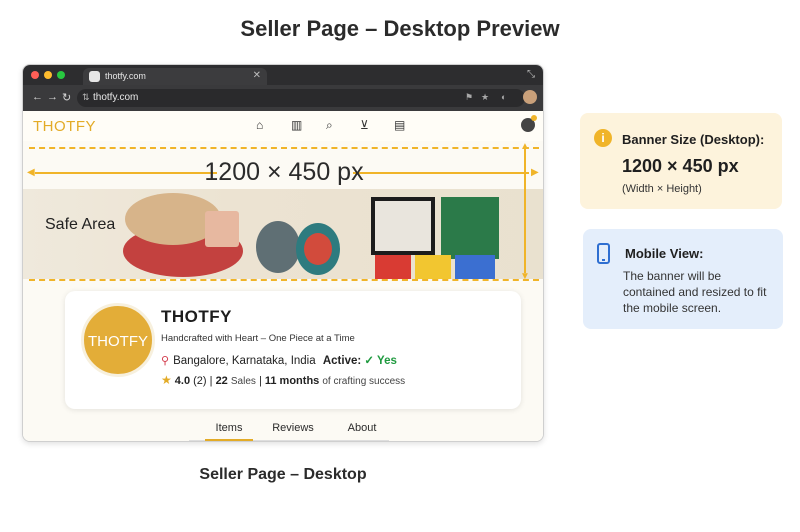 The image size is (800, 532). What do you see at coordinates (116, 97) in the screenshot?
I see `url-text: thotfy.com` at bounding box center [116, 97].